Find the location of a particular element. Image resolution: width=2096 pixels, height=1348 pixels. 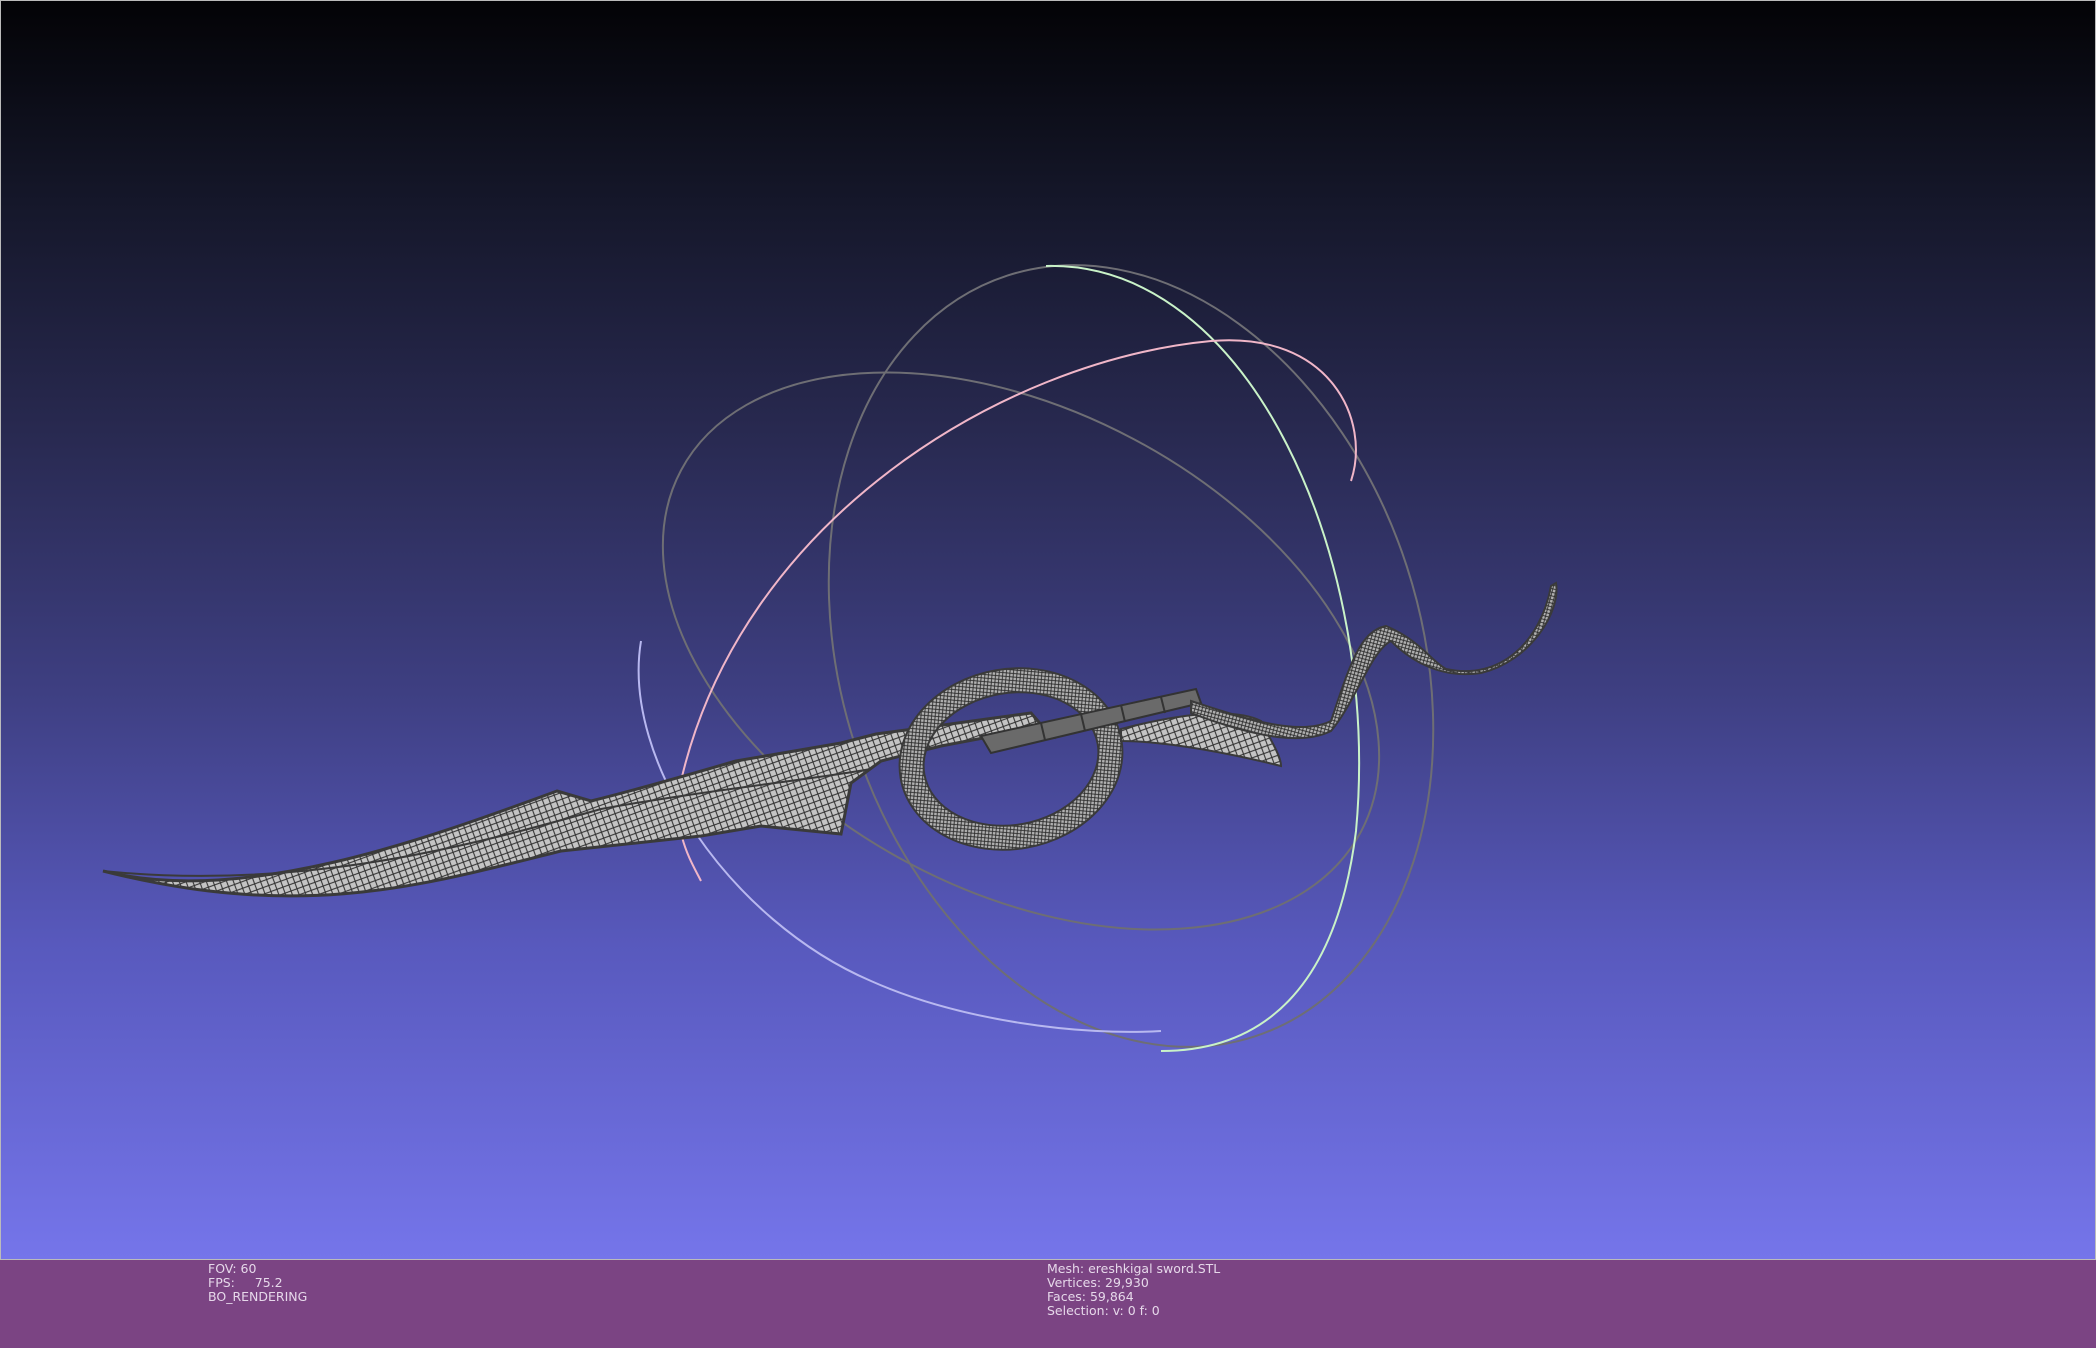

trackball-ring-green is located at coordinates (1202, 658).